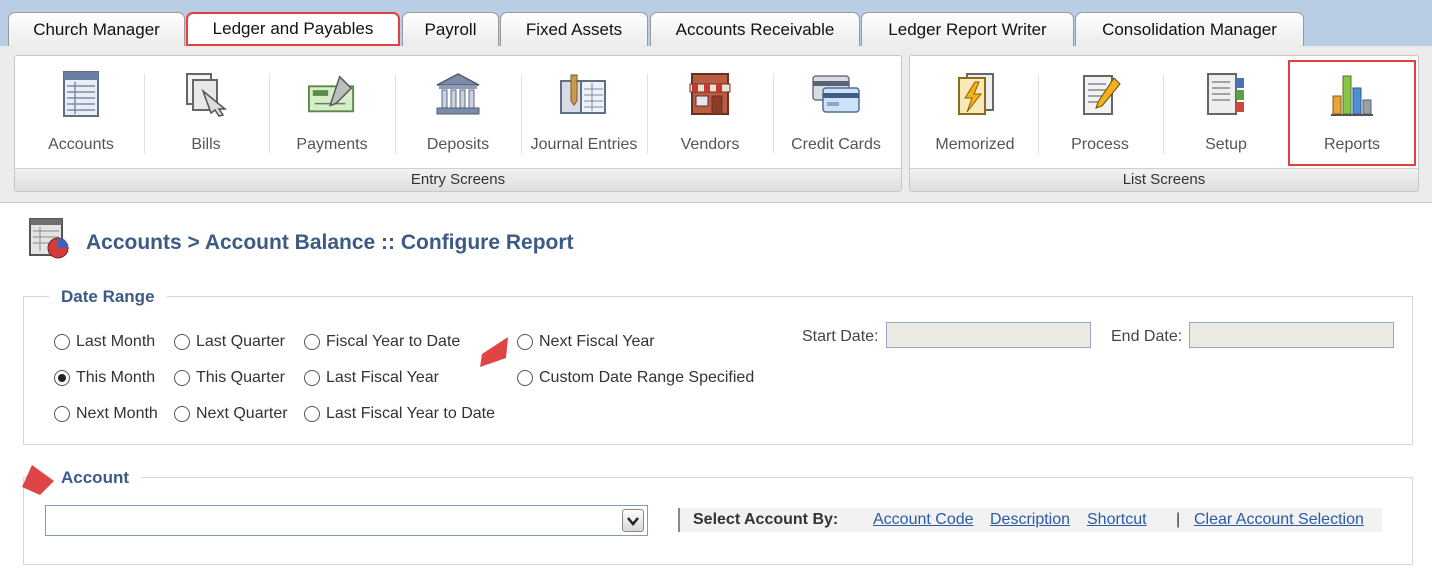  I want to click on lightning-document-icon, so click(975, 94).